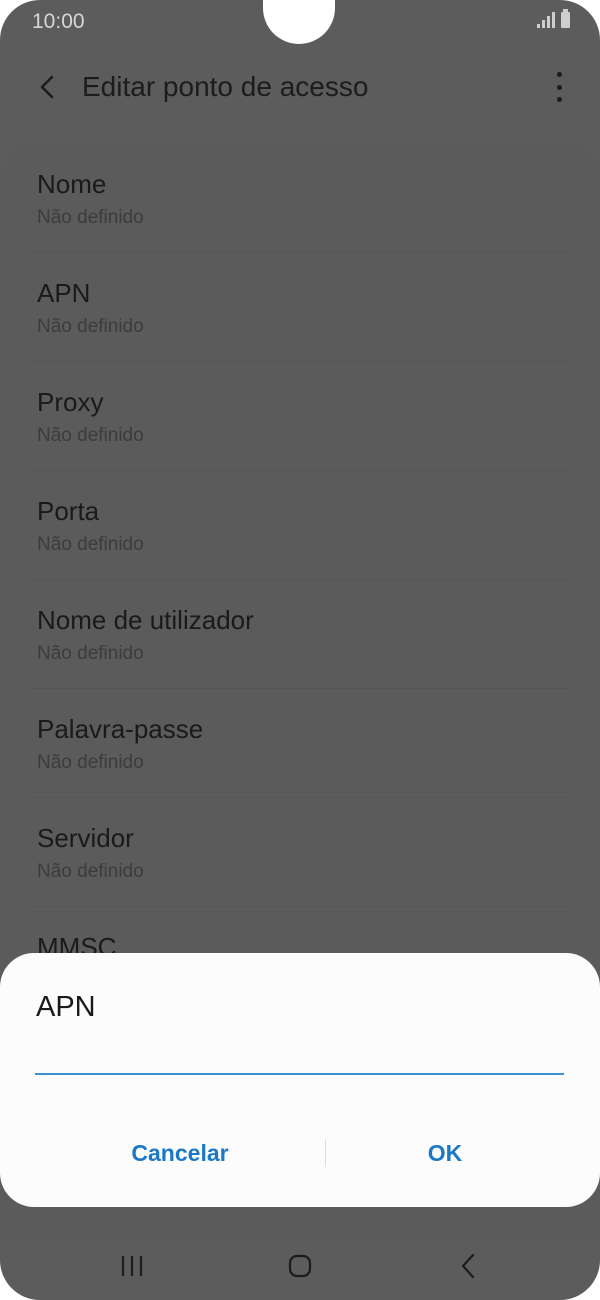 The image size is (600, 1300). What do you see at coordinates (468, 1266) in the screenshot?
I see `back-icon` at bounding box center [468, 1266].